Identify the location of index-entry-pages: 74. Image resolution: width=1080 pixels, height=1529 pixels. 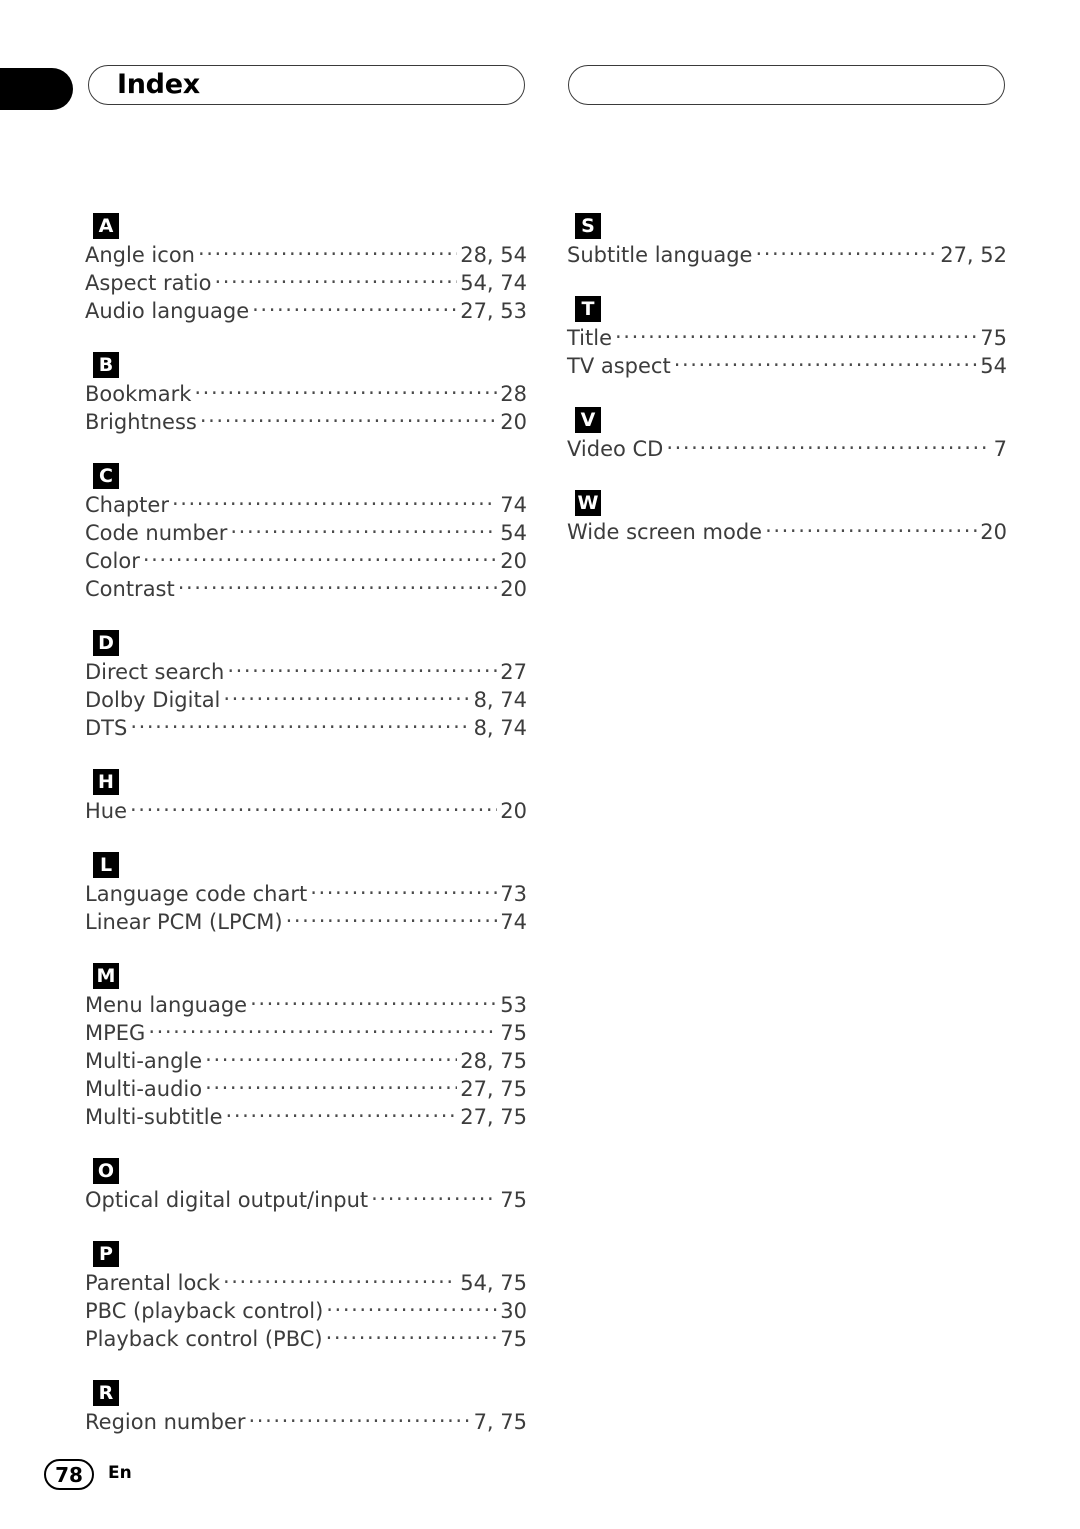
(513, 922).